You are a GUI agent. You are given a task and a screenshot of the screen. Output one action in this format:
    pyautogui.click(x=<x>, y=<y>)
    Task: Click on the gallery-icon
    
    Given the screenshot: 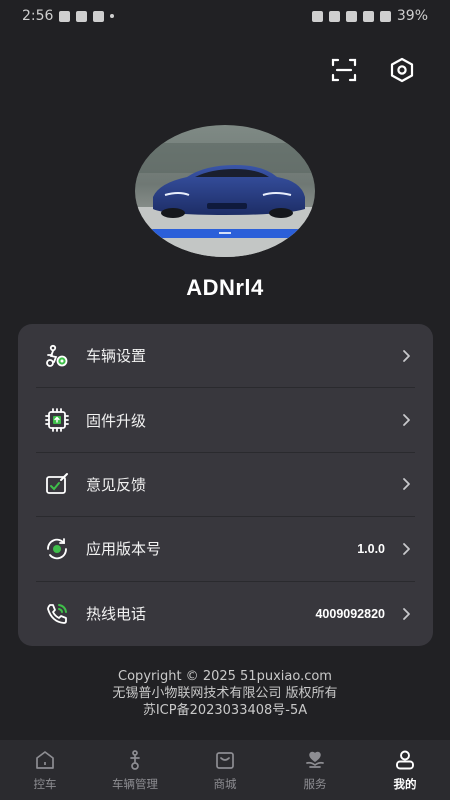 What is the action you would take?
    pyautogui.click(x=65, y=16)
    